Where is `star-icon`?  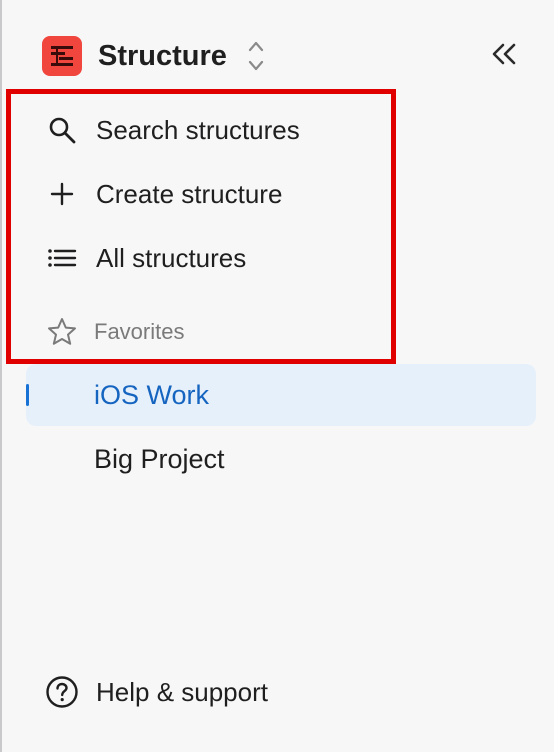 star-icon is located at coordinates (62, 332).